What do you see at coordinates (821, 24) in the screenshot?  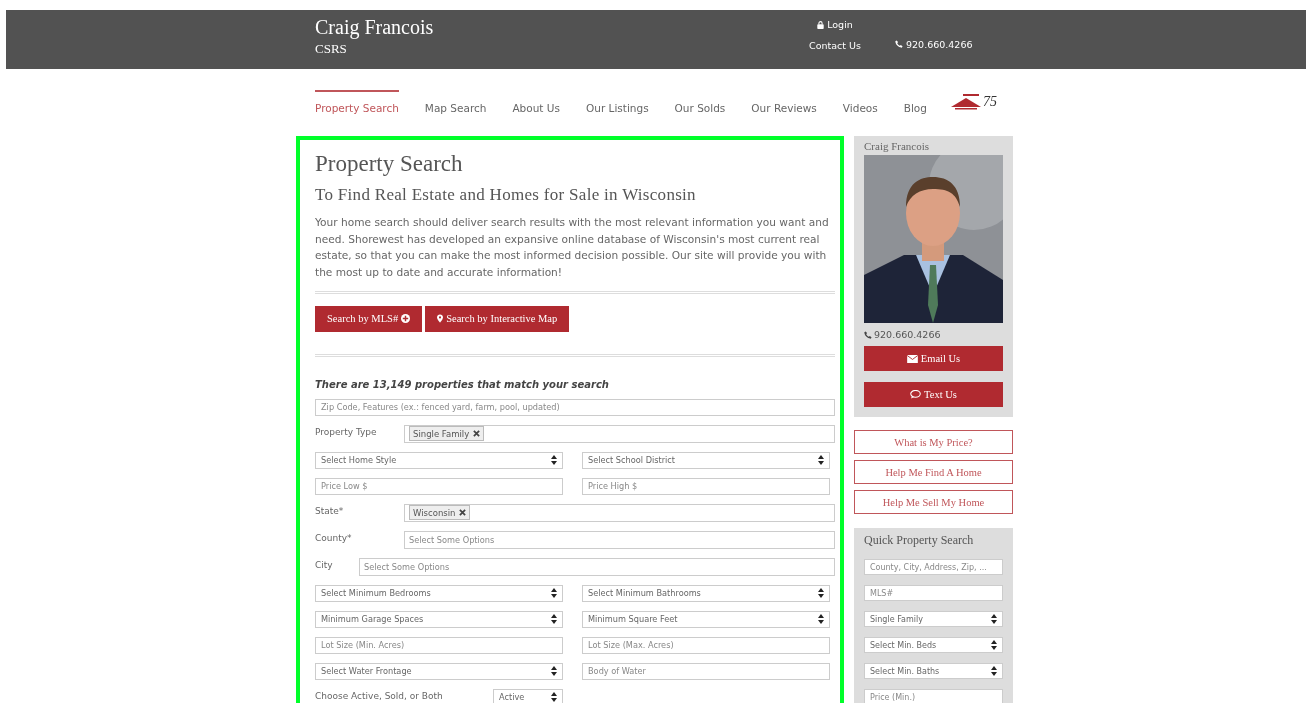 I see `lock-icon` at bounding box center [821, 24].